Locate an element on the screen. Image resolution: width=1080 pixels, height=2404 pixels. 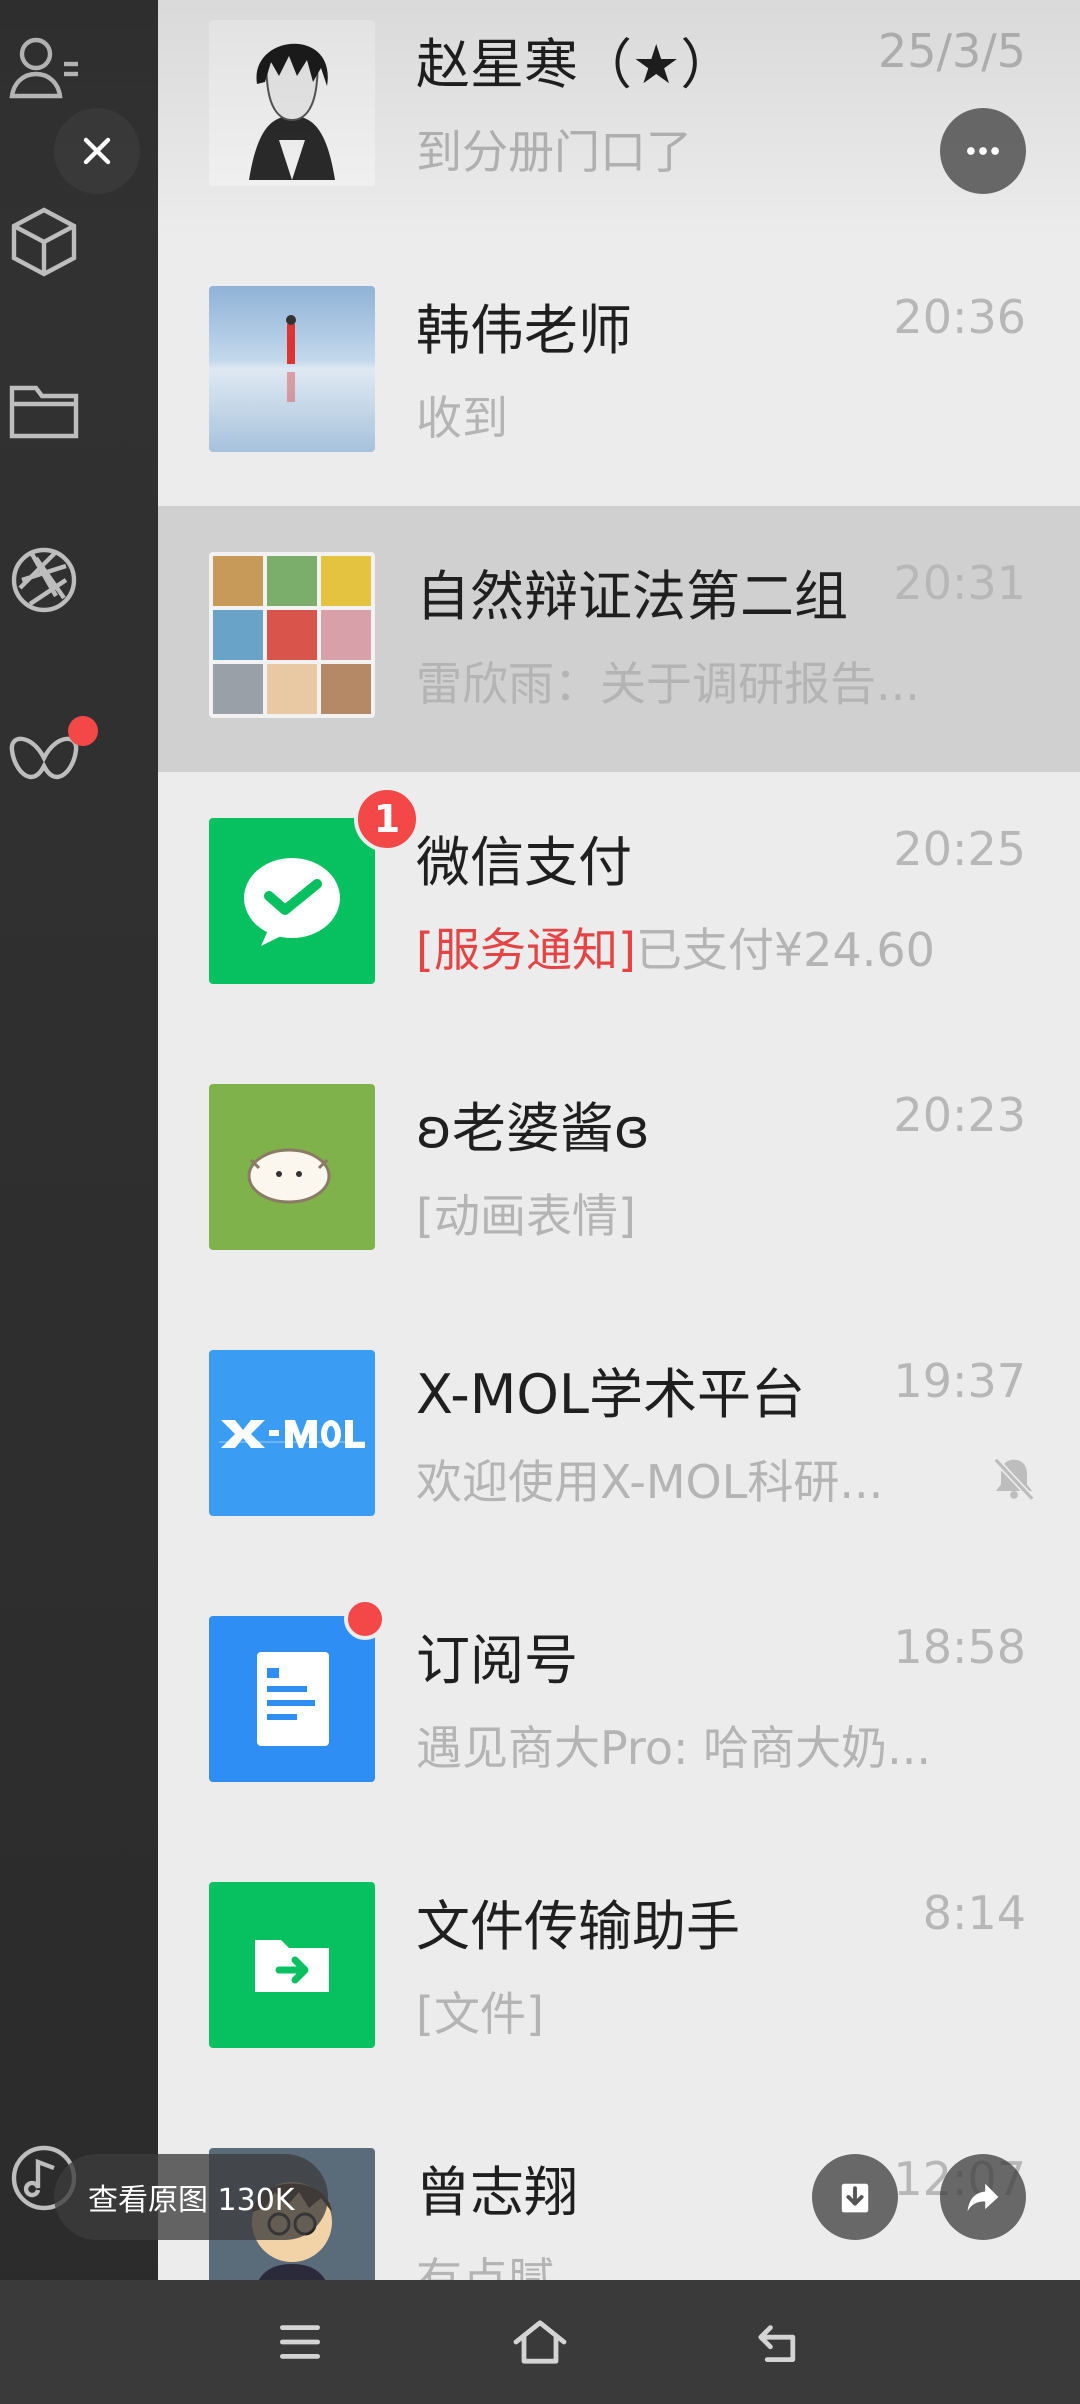
chat-time: 25/3/5 is located at coordinates (951, 51).